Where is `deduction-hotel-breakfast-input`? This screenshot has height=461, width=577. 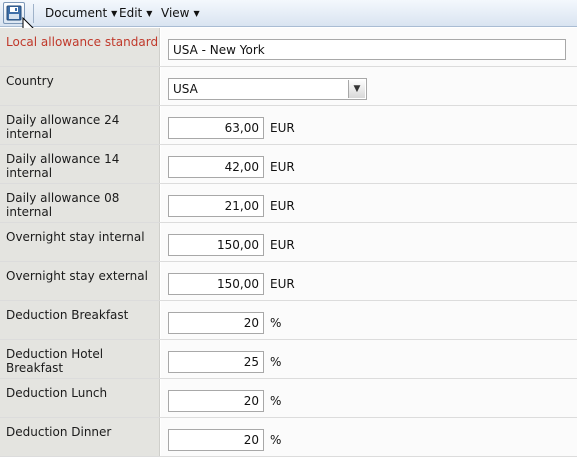 deduction-hotel-breakfast-input is located at coordinates (216, 362).